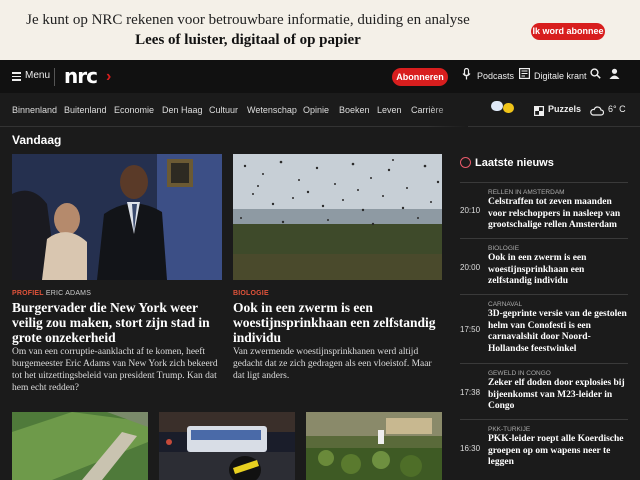  I want to click on weather-cloud-icon, so click(597, 112).